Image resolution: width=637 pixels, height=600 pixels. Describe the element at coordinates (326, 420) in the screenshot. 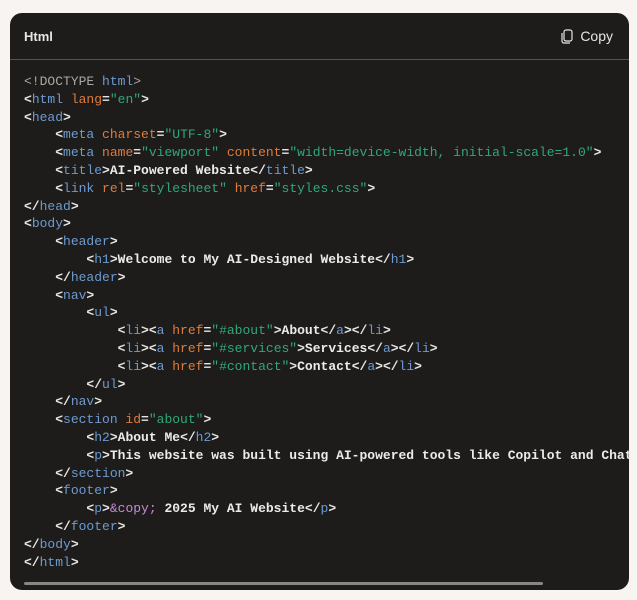

I see `code-line: <section id="about">` at that location.